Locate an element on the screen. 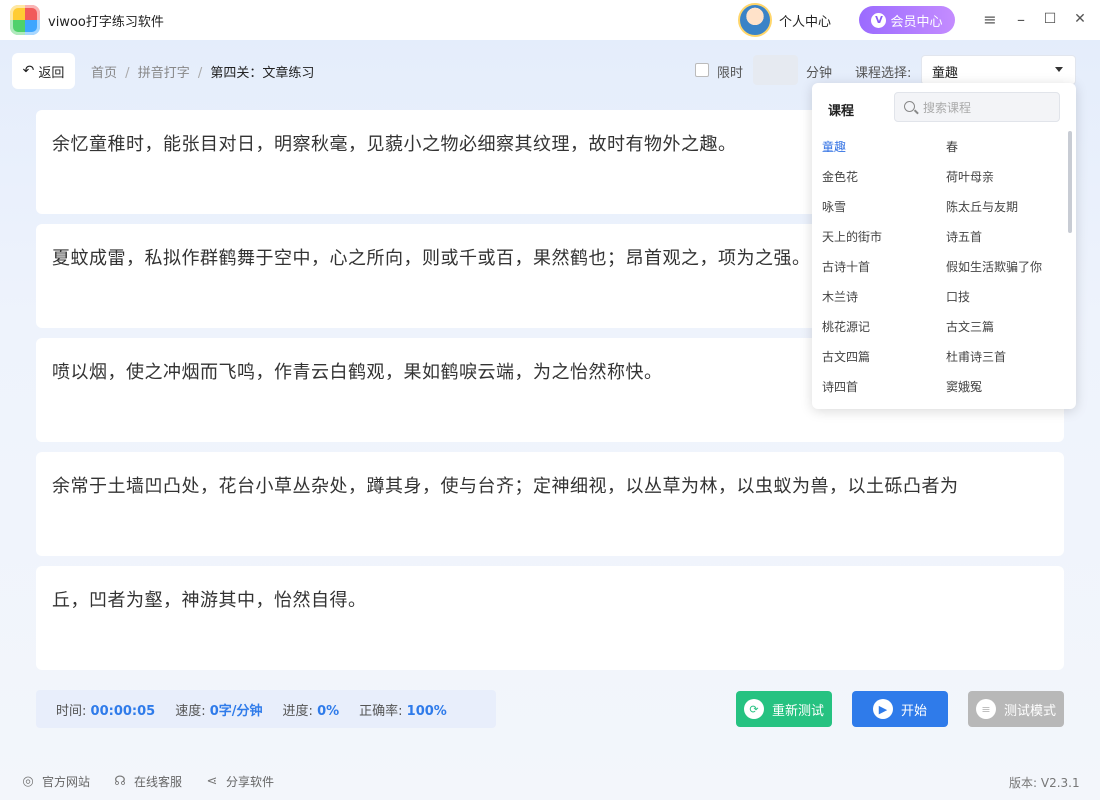 The height and width of the screenshot is (800, 1100). stat-speed-value: 0字/分钟 is located at coordinates (236, 711).